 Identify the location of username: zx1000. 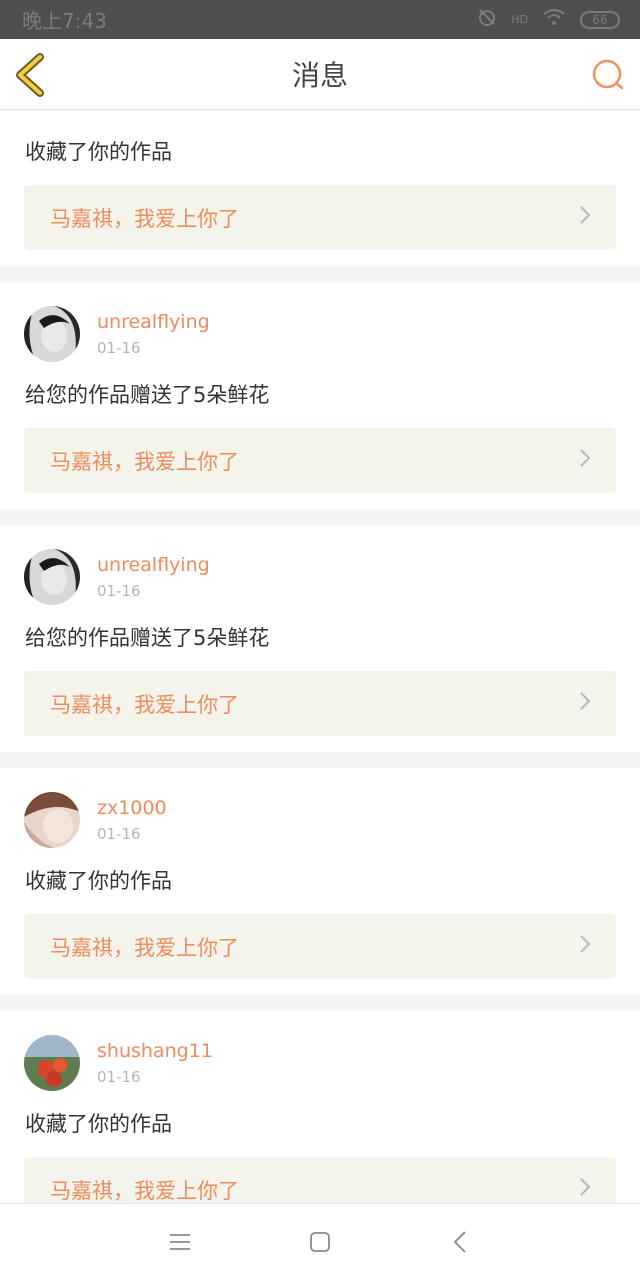
(132, 808).